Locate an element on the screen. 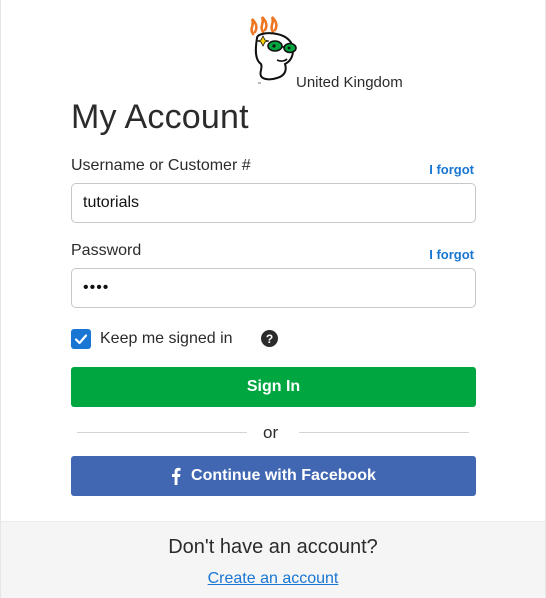  keep-signed-in-label: Keep me signed in is located at coordinates (166, 339).